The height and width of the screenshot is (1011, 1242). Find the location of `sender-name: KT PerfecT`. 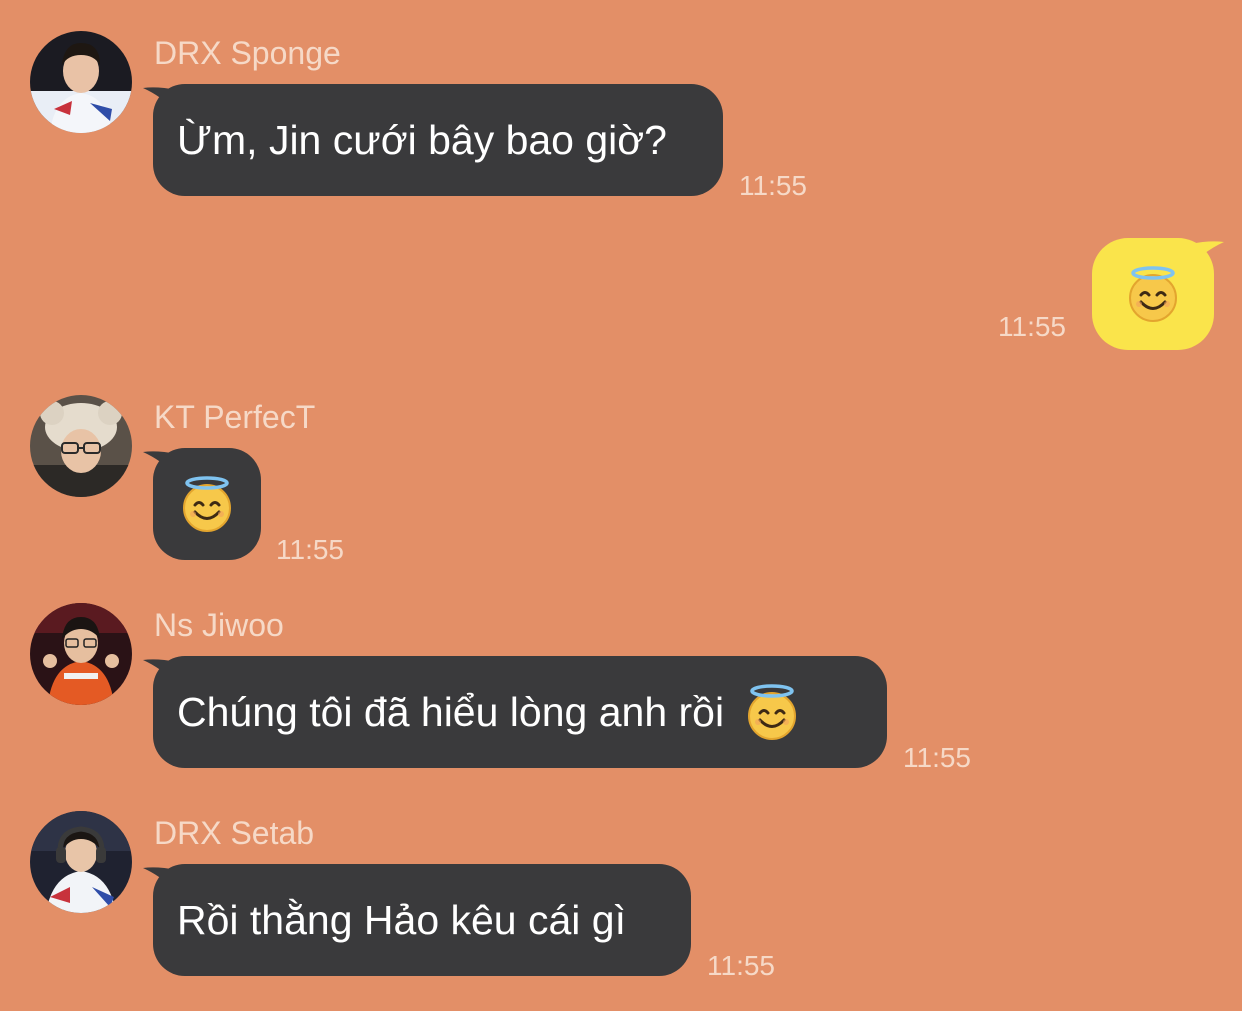

sender-name: KT PerfecT is located at coordinates (235, 417).